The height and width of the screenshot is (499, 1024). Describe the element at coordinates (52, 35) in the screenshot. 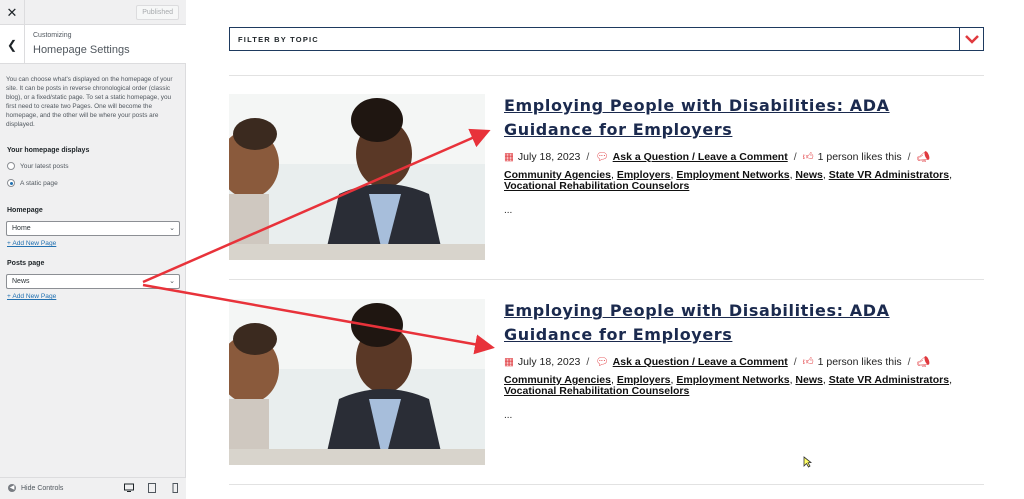

I see `section-subtitle: Customizing` at that location.